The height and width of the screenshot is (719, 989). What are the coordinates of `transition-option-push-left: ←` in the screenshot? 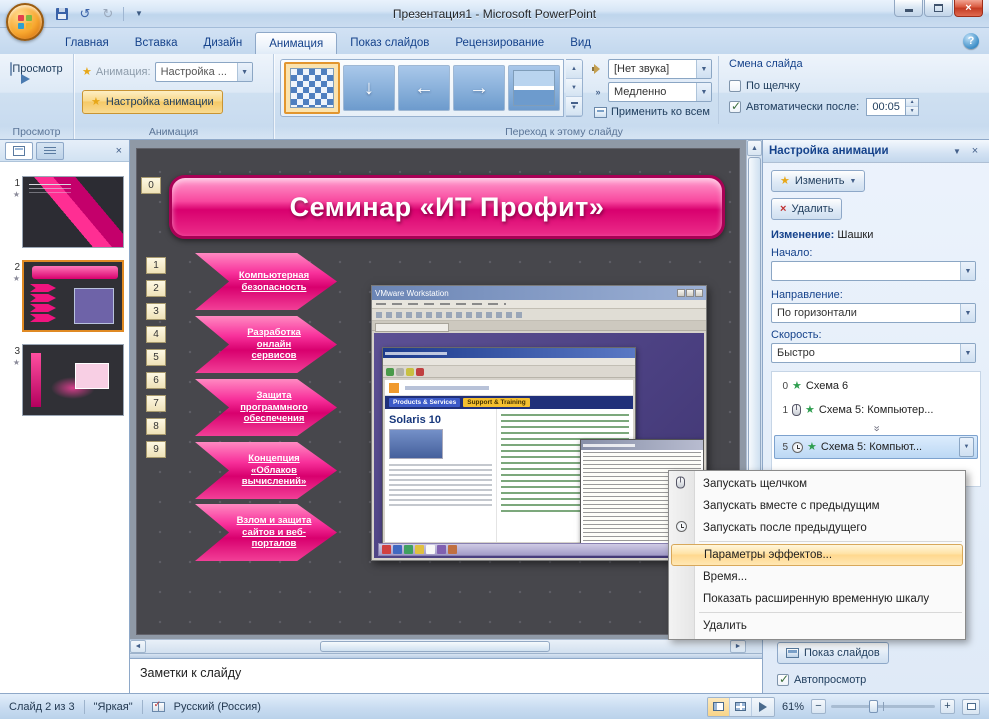 It's located at (424, 88).